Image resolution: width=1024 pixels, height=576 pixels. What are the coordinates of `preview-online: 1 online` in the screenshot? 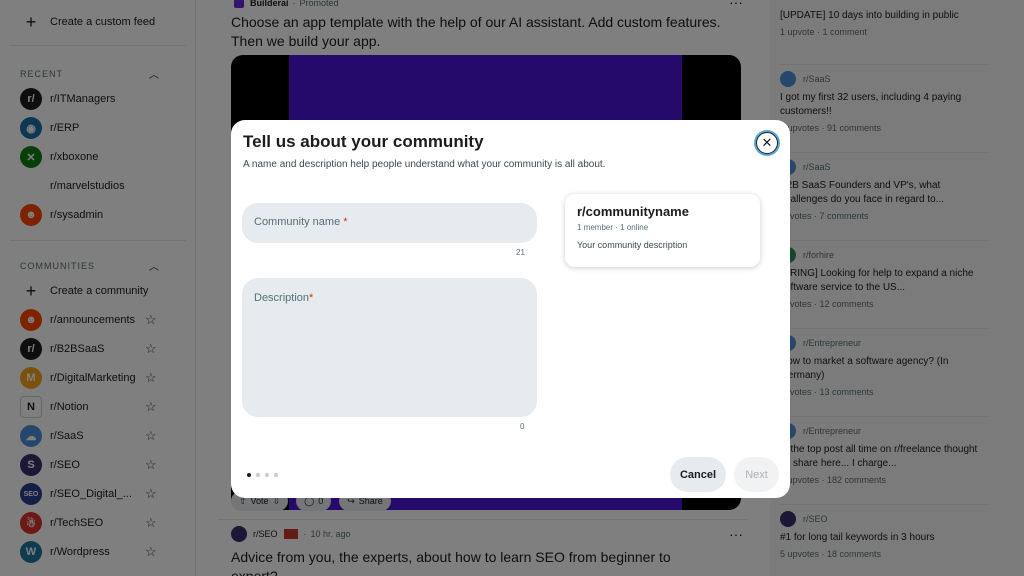 It's located at (634, 227).